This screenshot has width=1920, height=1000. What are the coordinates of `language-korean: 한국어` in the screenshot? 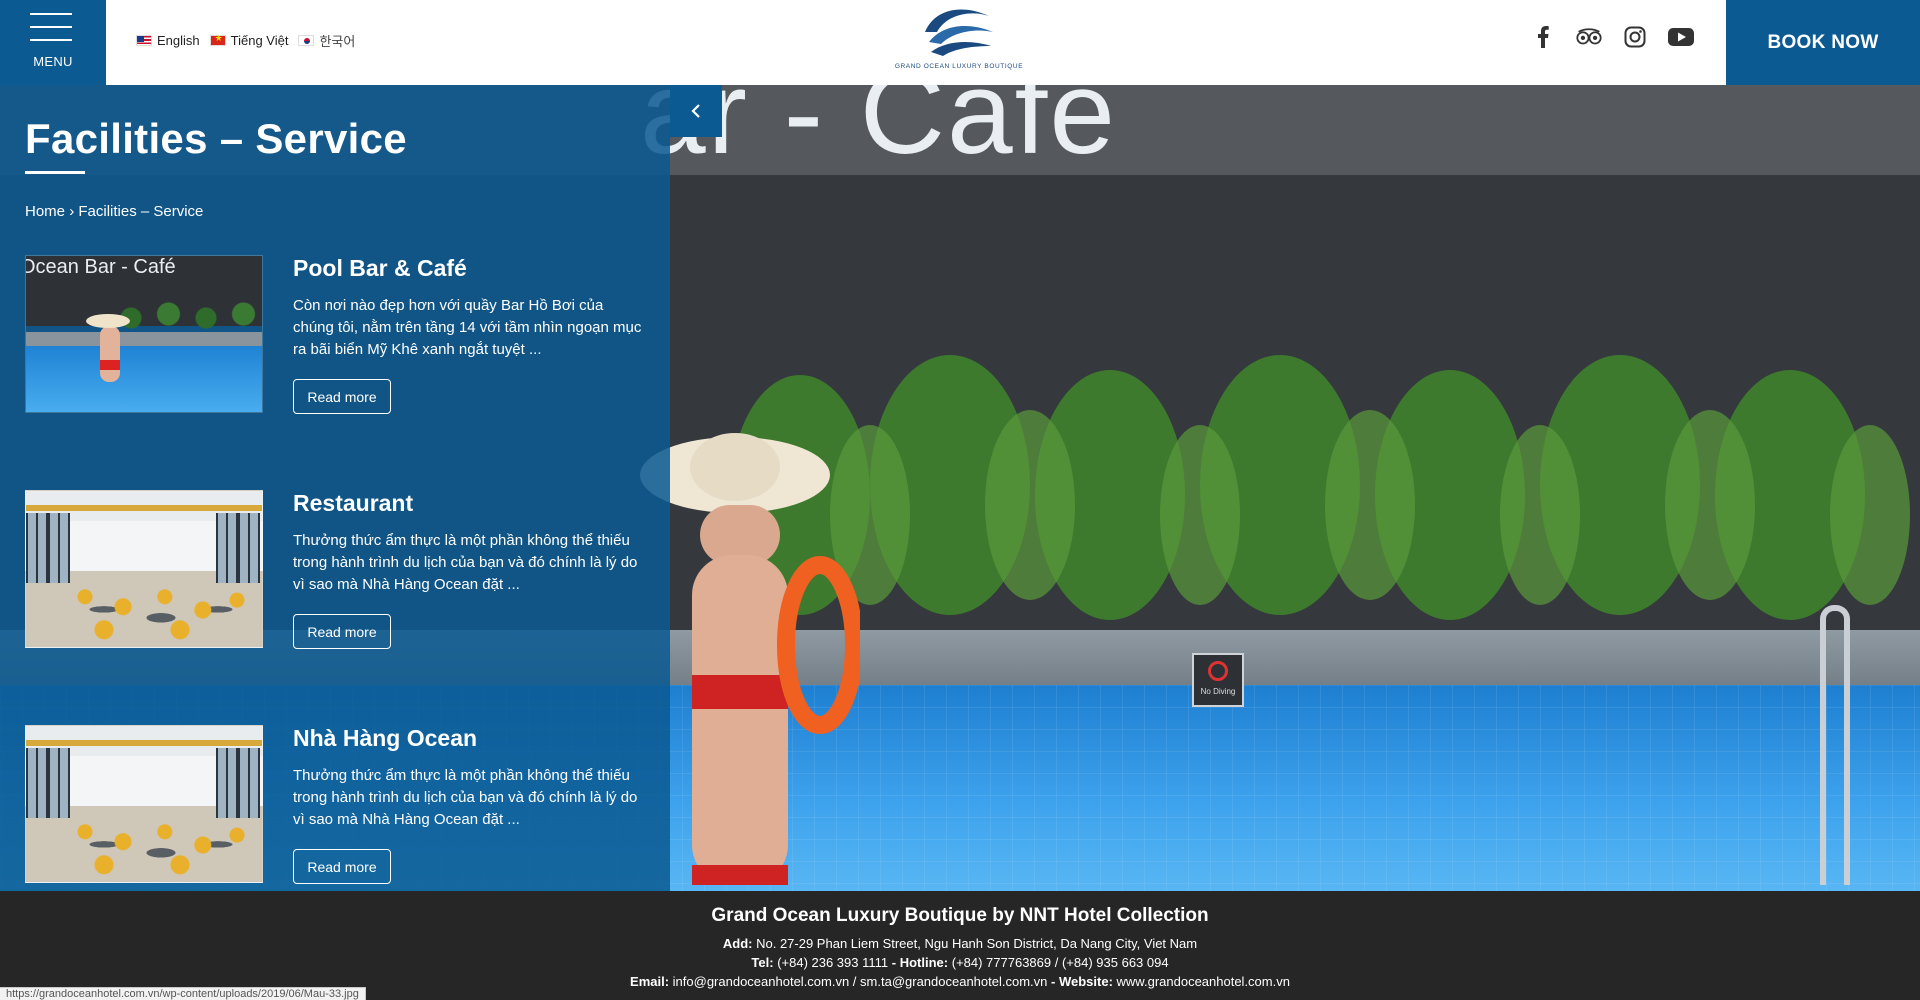 It's located at (326, 40).